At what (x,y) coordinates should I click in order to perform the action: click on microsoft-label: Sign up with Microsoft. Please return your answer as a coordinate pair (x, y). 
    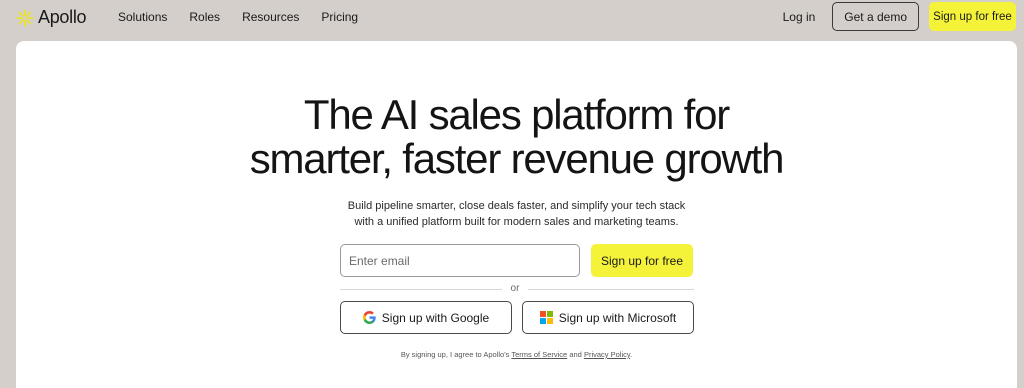
    Looking at the image, I should click on (617, 317).